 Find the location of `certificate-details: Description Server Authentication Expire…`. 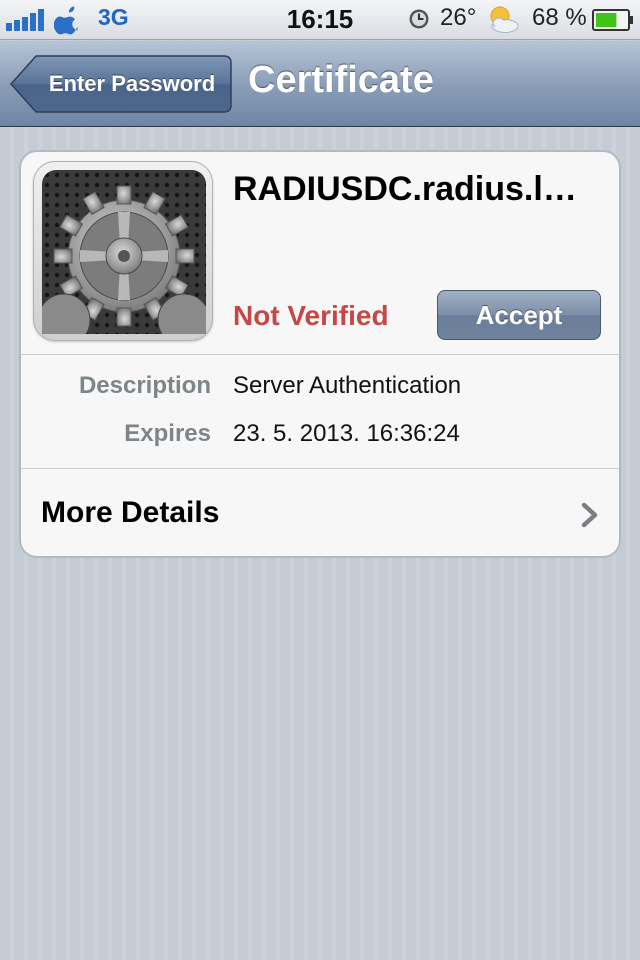

certificate-details: Description Server Authentication Expire… is located at coordinates (320, 413).